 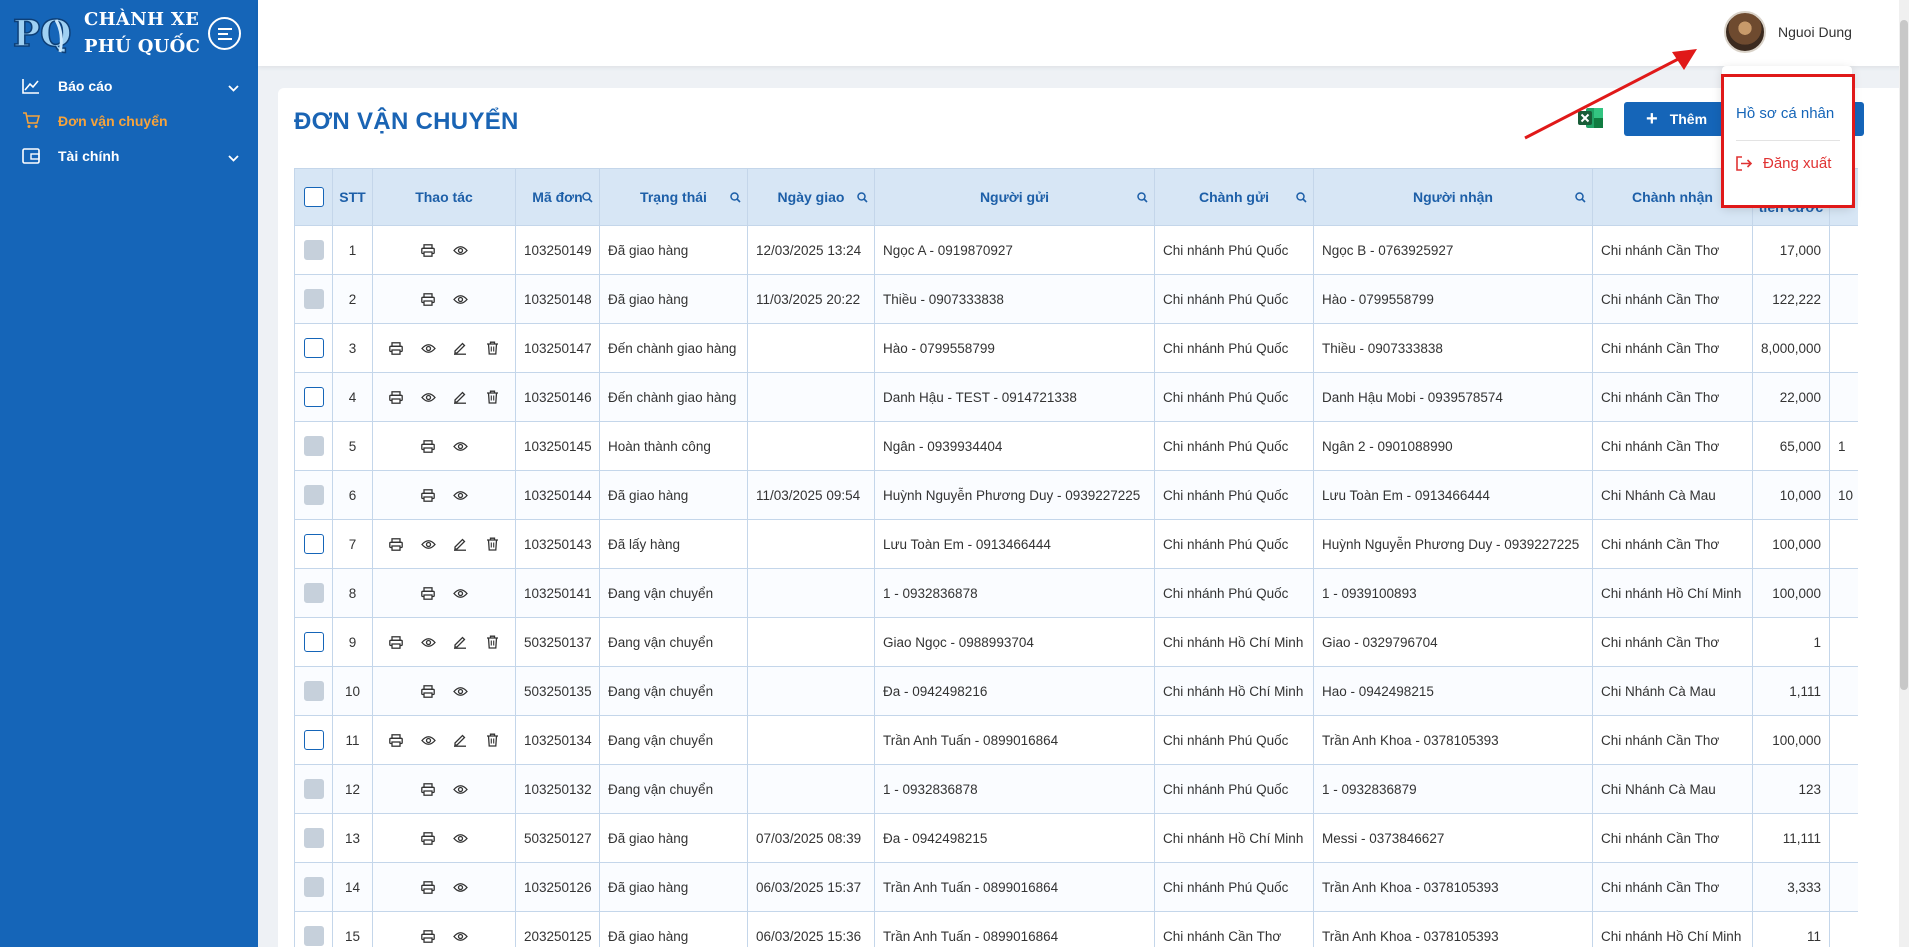 What do you see at coordinates (1453, 197) in the screenshot?
I see `col-receiver: Người nhận` at bounding box center [1453, 197].